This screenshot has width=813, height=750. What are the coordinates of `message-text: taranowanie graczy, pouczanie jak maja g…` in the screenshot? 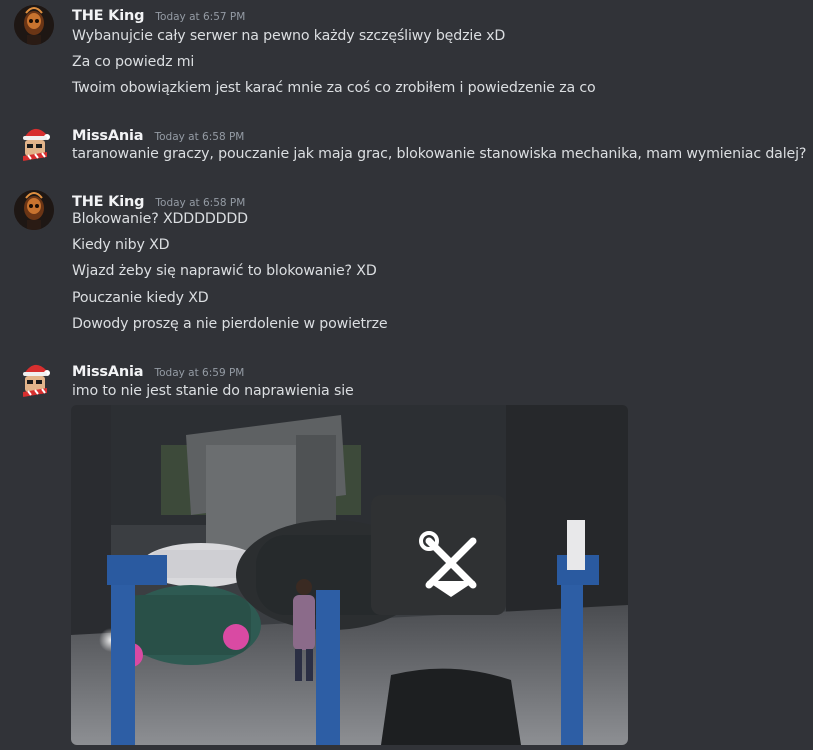 It's located at (439, 154).